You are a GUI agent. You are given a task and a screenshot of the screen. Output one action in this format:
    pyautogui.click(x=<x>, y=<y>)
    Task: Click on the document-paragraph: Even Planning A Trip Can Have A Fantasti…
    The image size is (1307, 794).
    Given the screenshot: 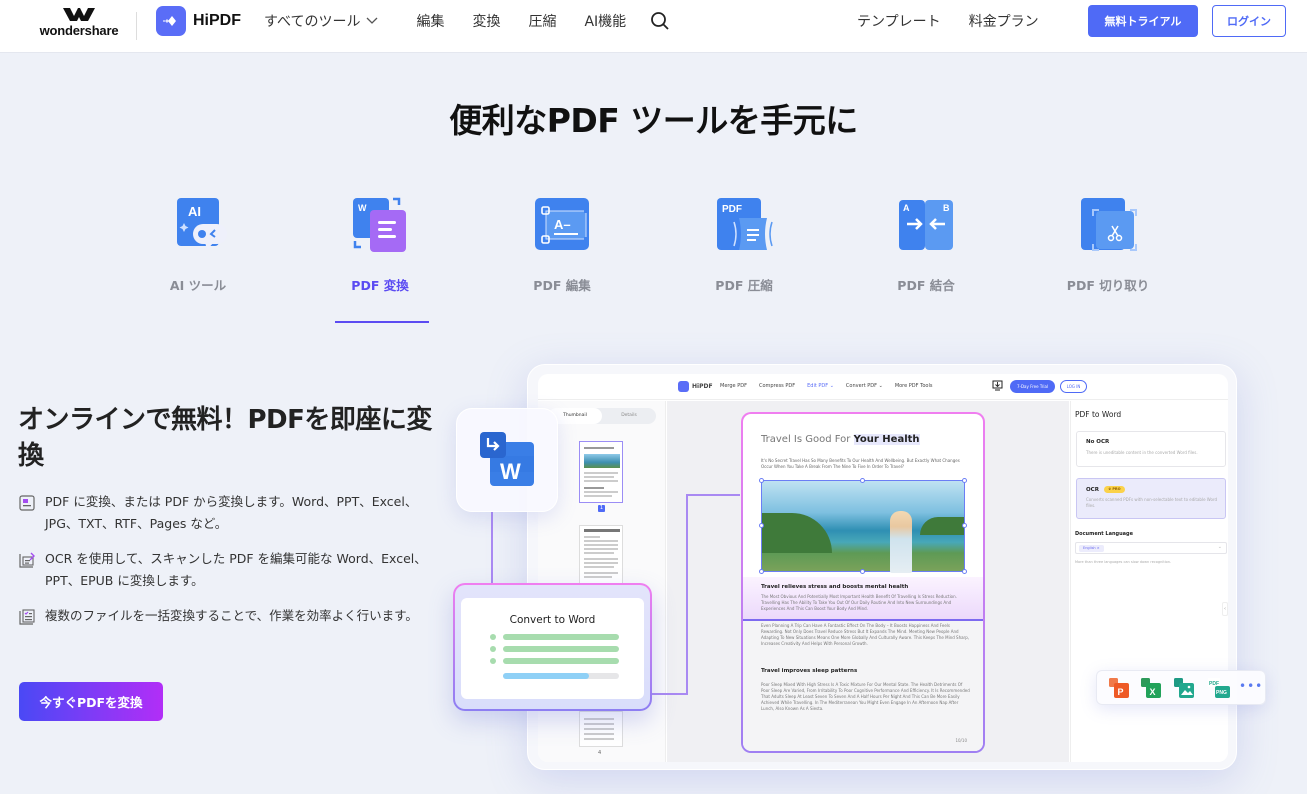 What is the action you would take?
    pyautogui.click(x=865, y=634)
    